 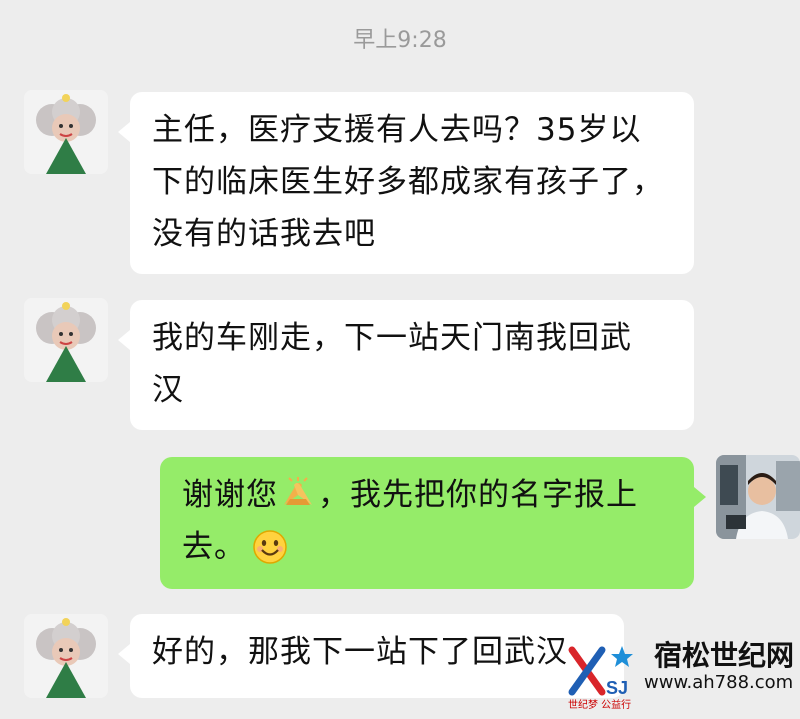 What do you see at coordinates (214, 547) in the screenshot?
I see `message-text: 去。` at bounding box center [214, 547].